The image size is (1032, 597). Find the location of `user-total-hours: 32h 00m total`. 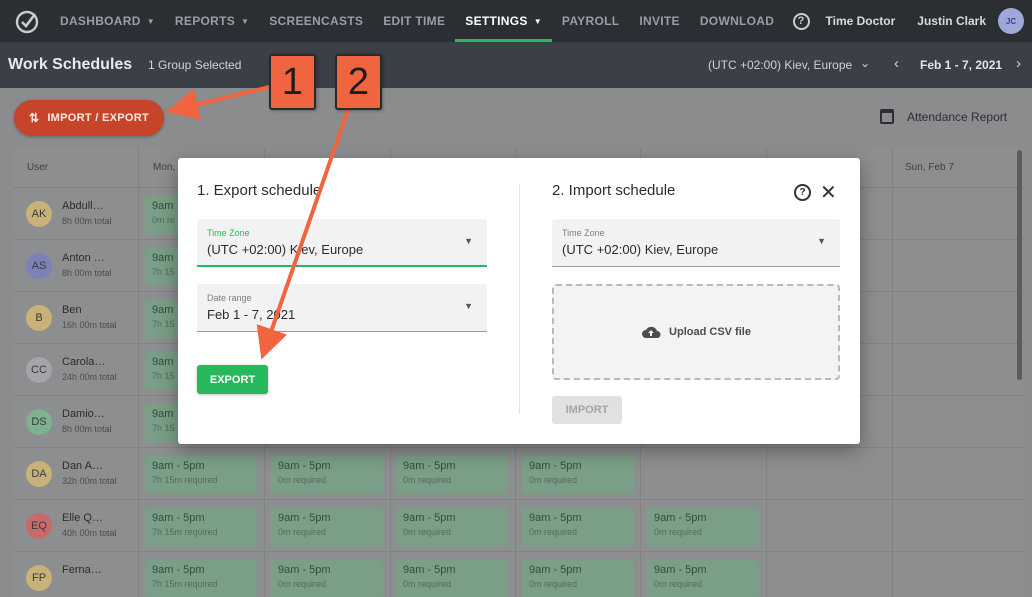

user-total-hours: 32h 00m total is located at coordinates (89, 481).